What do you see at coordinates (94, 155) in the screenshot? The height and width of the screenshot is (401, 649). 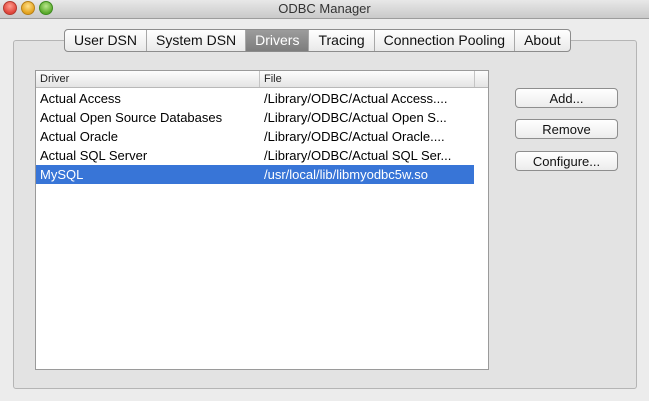 I see `driver-name: Actual SQL Server` at bounding box center [94, 155].